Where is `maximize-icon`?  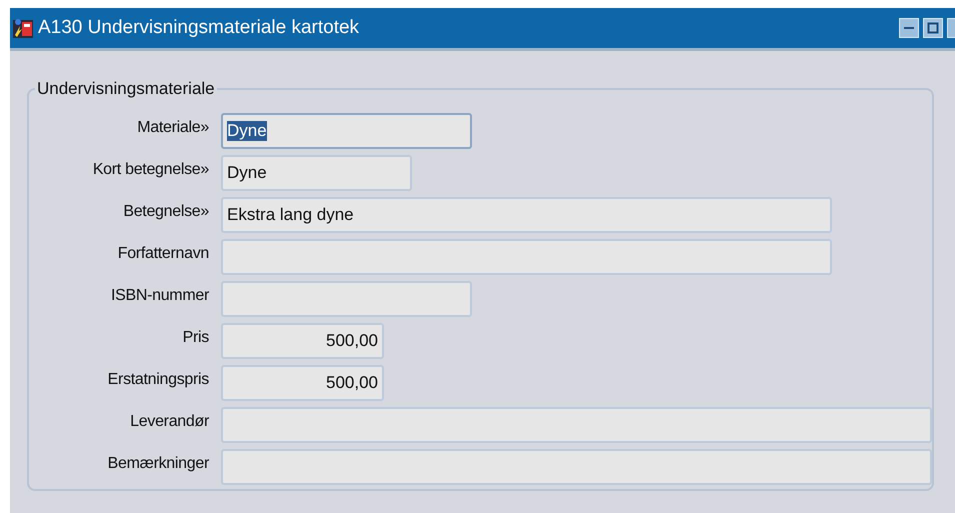 maximize-icon is located at coordinates (933, 28).